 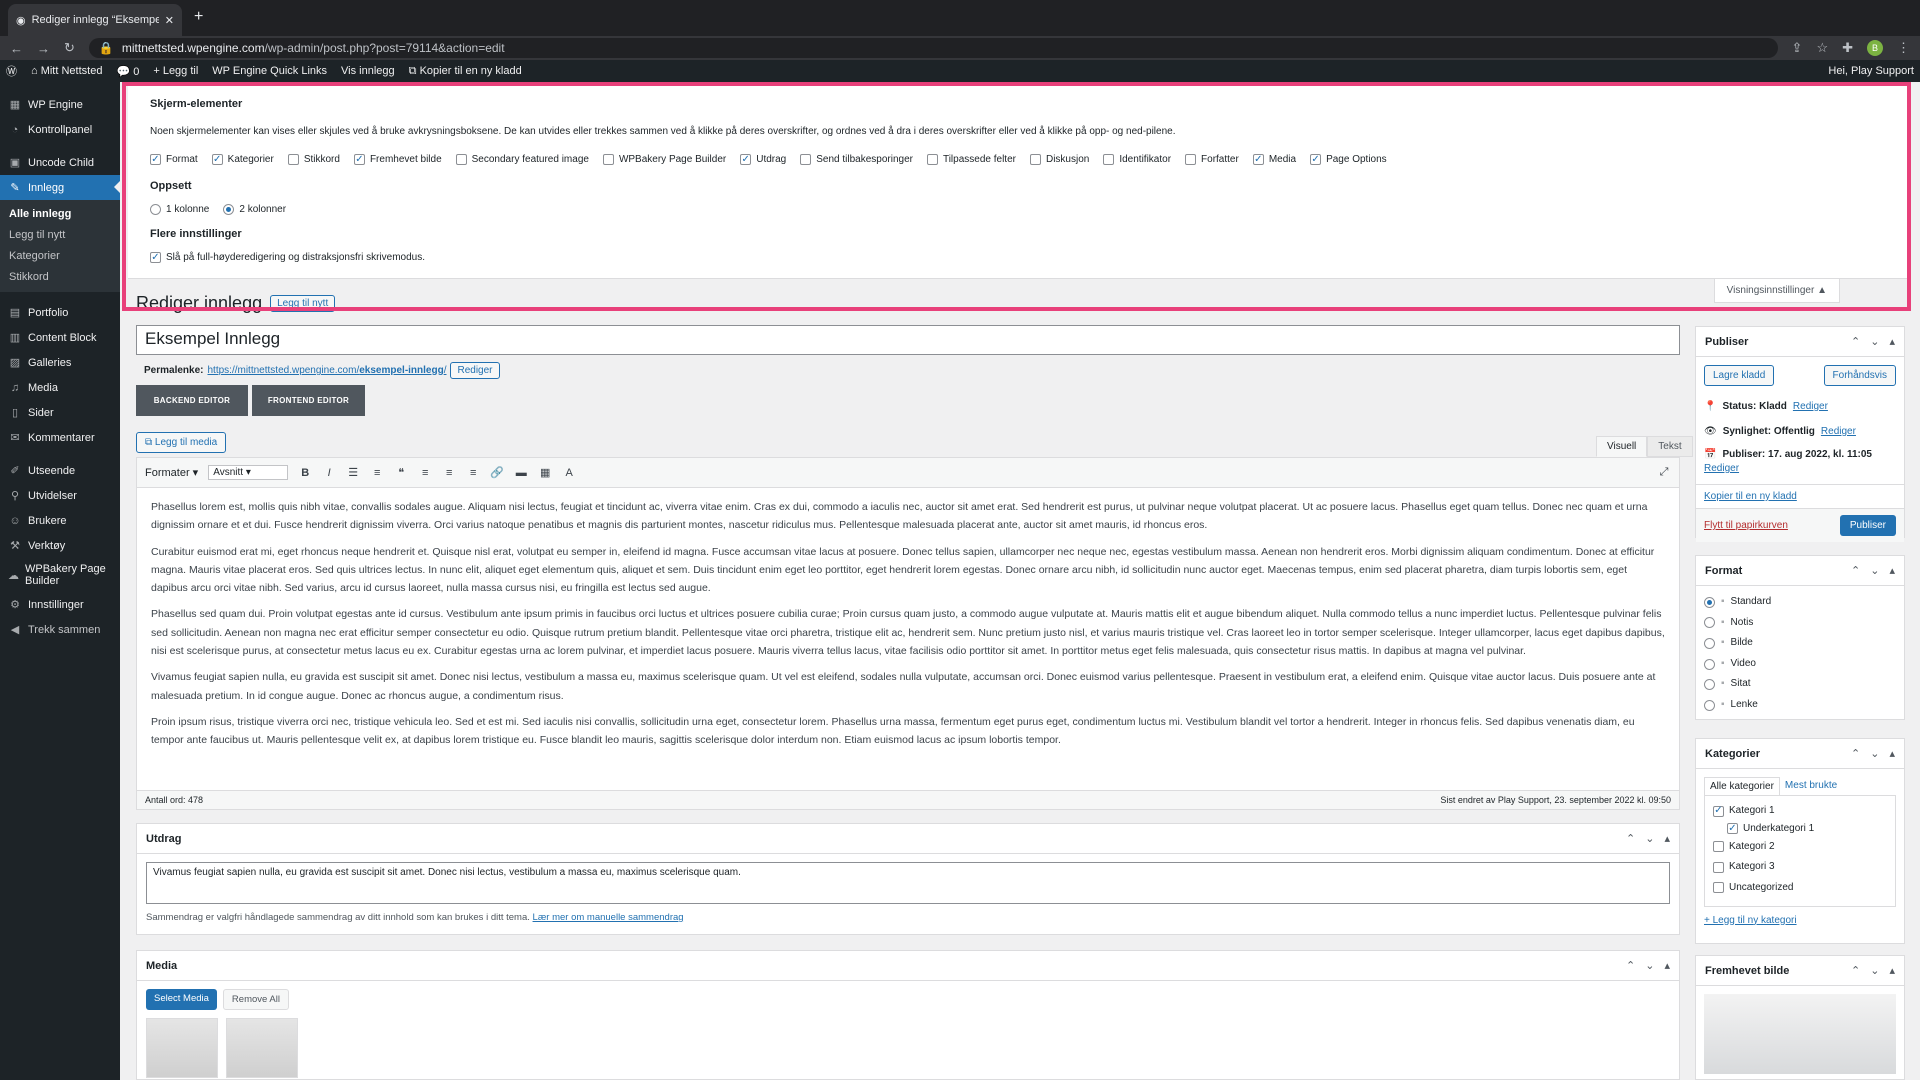 What do you see at coordinates (248, 472) in the screenshot?
I see `paragraph-select: Avsnitt ▾` at bounding box center [248, 472].